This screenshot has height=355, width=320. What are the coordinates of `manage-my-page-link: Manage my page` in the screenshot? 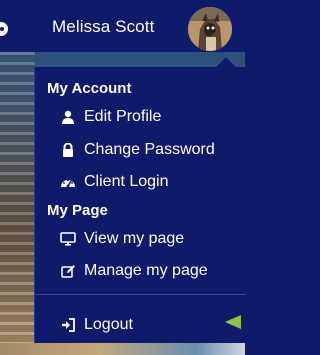 It's located at (133, 271).